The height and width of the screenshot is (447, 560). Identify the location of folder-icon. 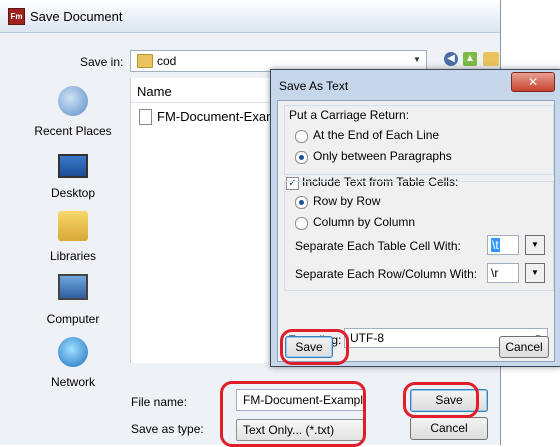
(145, 61).